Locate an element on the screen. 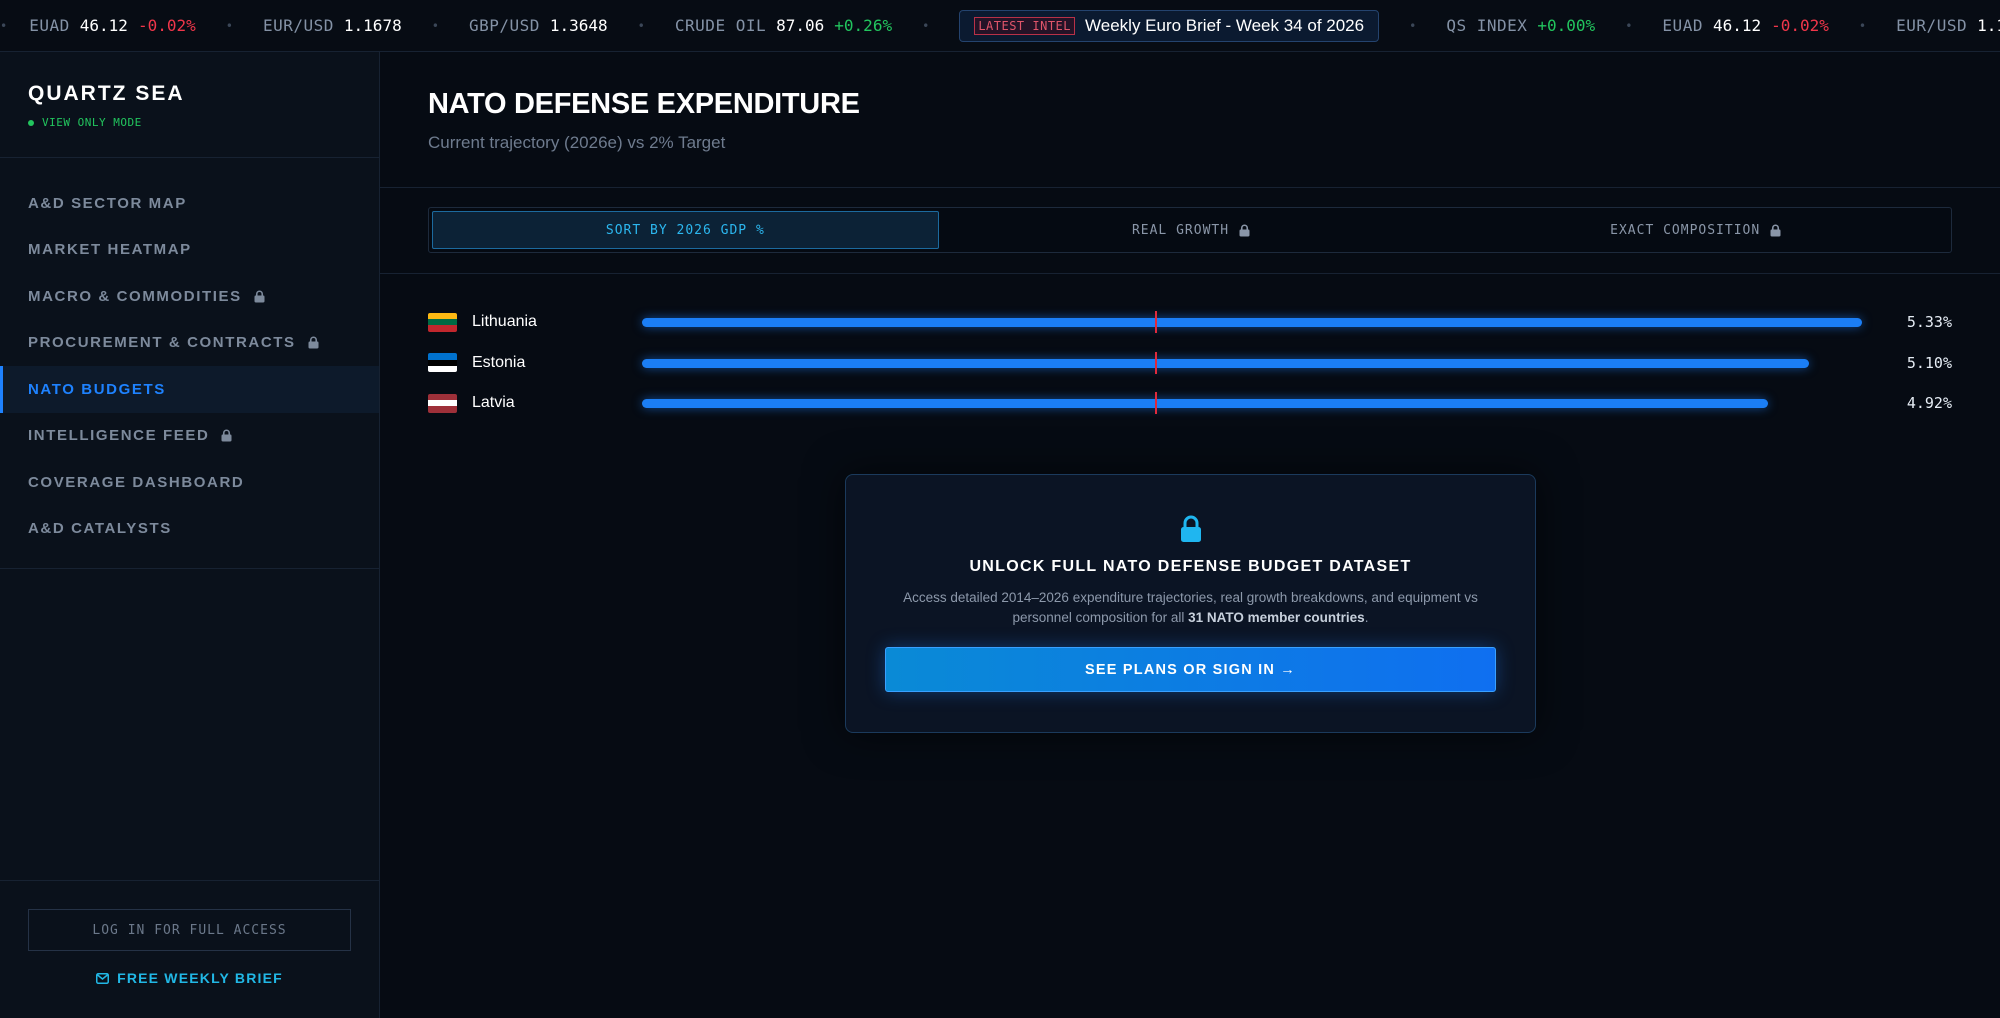 The height and width of the screenshot is (1018, 2000). login-button: LOG IN FOR FULL ACCESS is located at coordinates (189, 930).